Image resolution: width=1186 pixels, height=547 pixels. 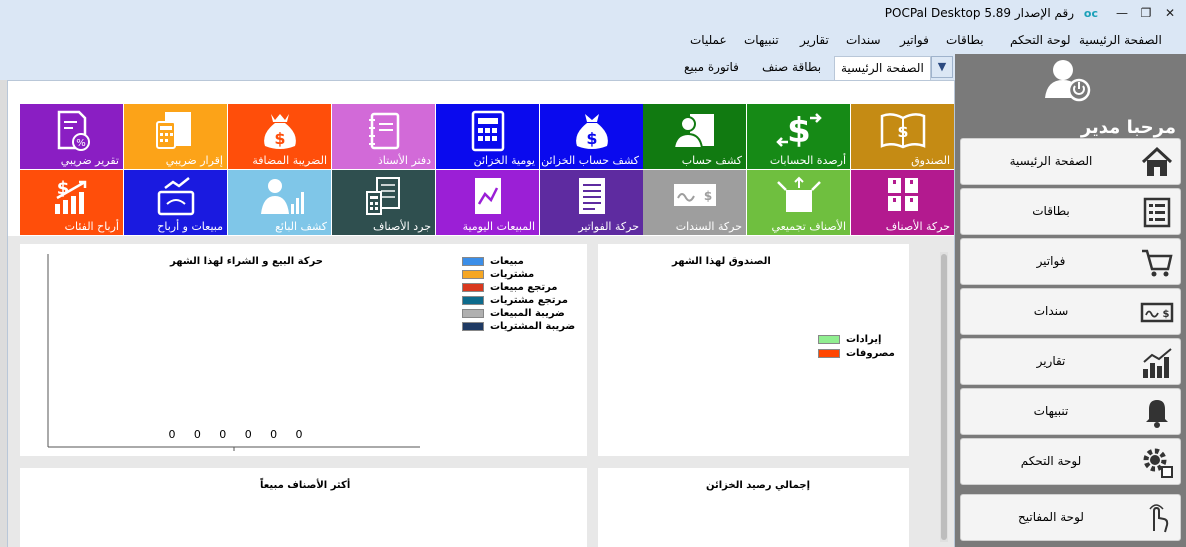 I want to click on bar-chart-icon, so click(x=1157, y=363).